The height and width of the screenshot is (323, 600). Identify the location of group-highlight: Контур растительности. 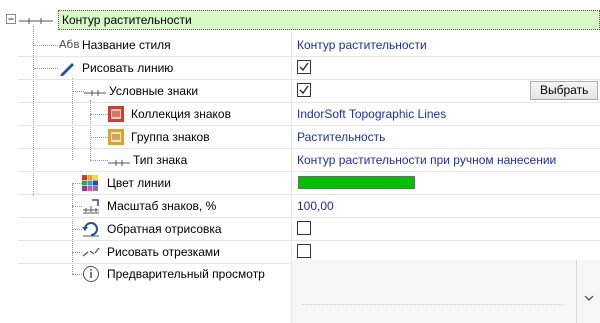
(329, 20).